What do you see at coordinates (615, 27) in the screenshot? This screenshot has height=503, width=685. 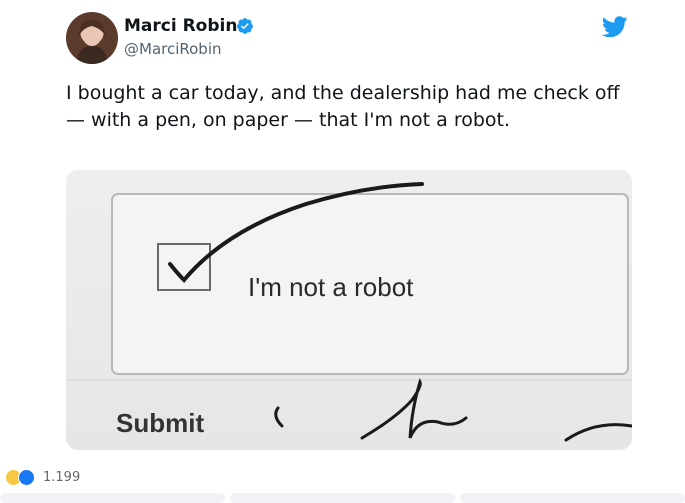 I see `twitter-bird-icon` at bounding box center [615, 27].